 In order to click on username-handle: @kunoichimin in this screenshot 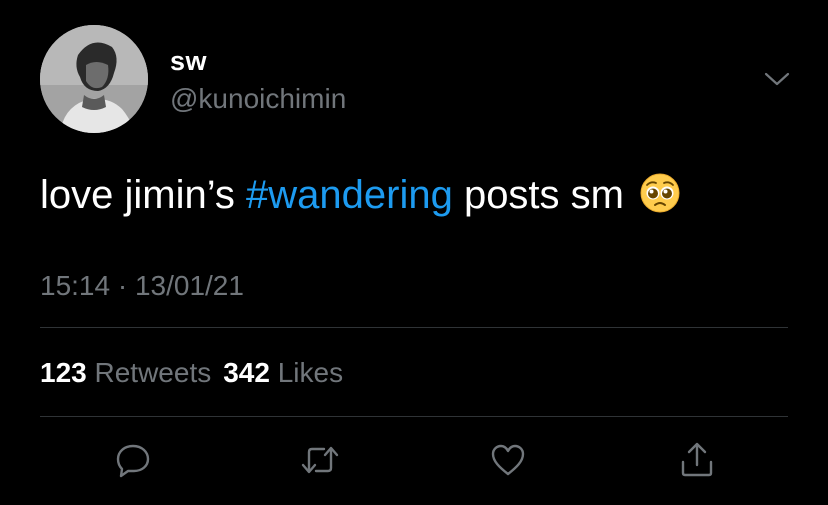, I will do `click(258, 99)`.